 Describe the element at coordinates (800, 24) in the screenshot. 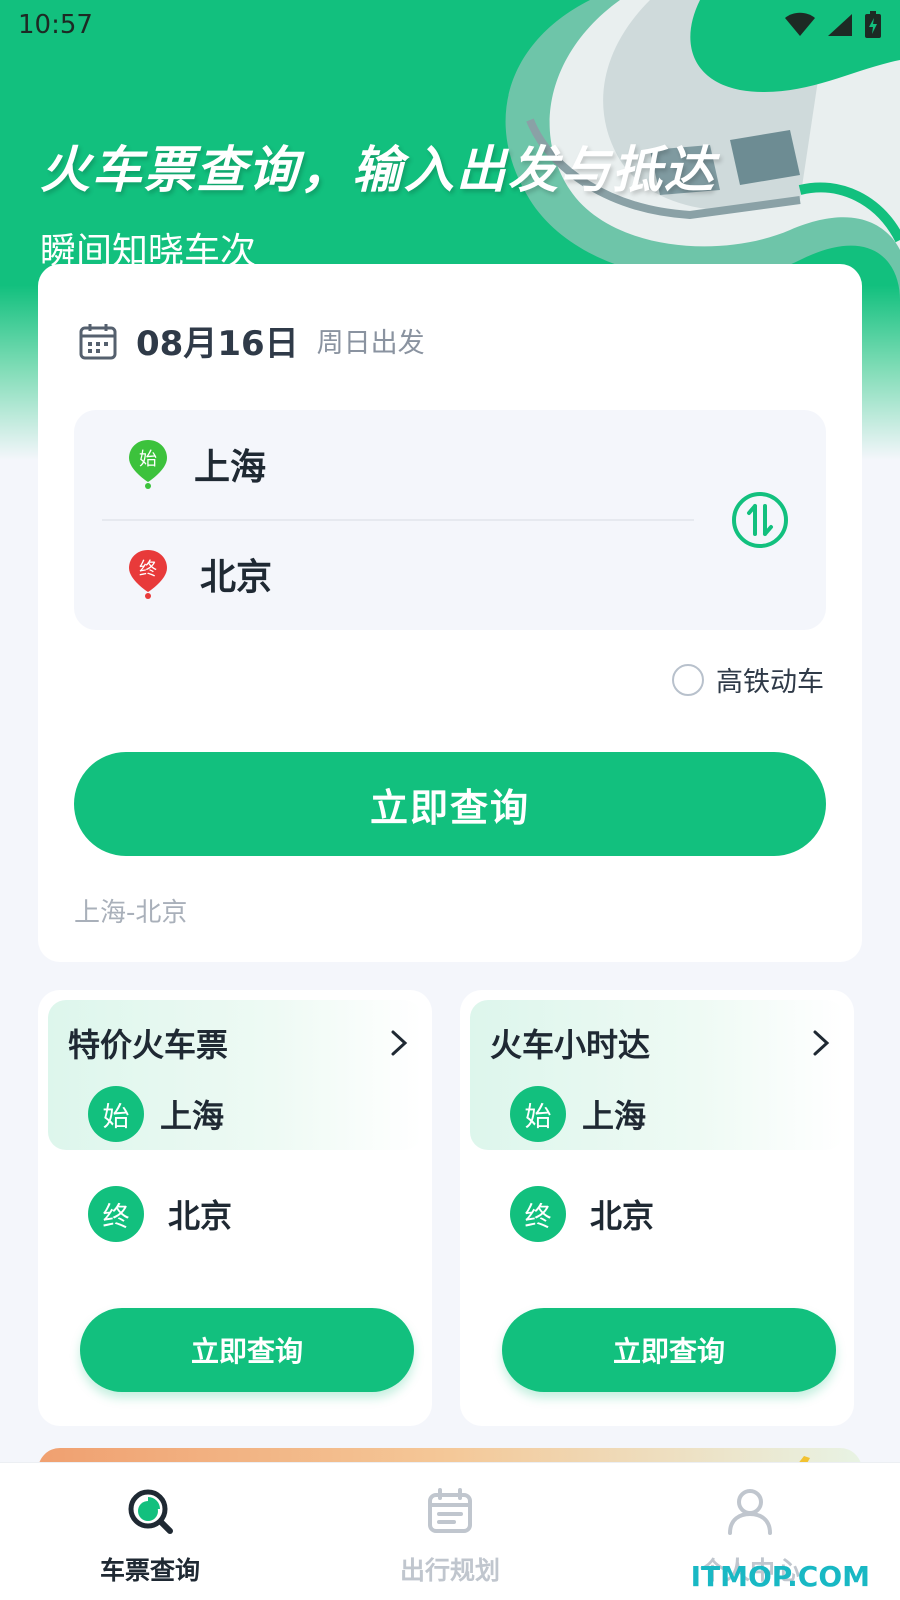

I see `wifi-icon` at that location.